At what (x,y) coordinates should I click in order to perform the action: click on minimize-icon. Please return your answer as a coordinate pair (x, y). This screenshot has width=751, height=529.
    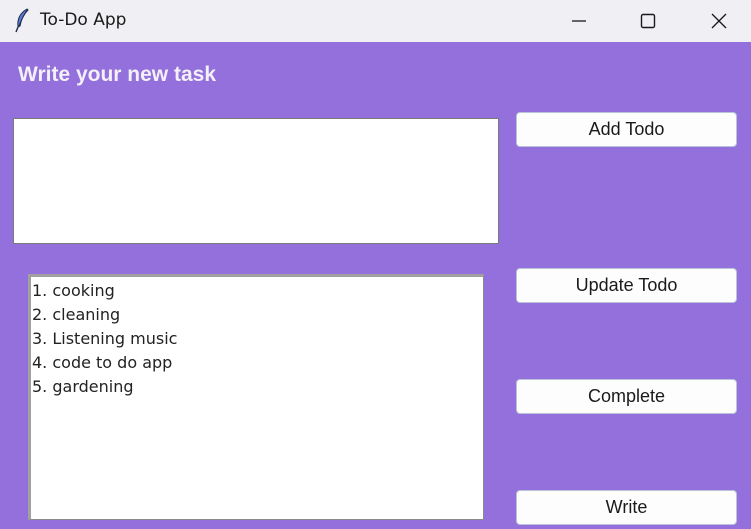
    Looking at the image, I should click on (579, 21).